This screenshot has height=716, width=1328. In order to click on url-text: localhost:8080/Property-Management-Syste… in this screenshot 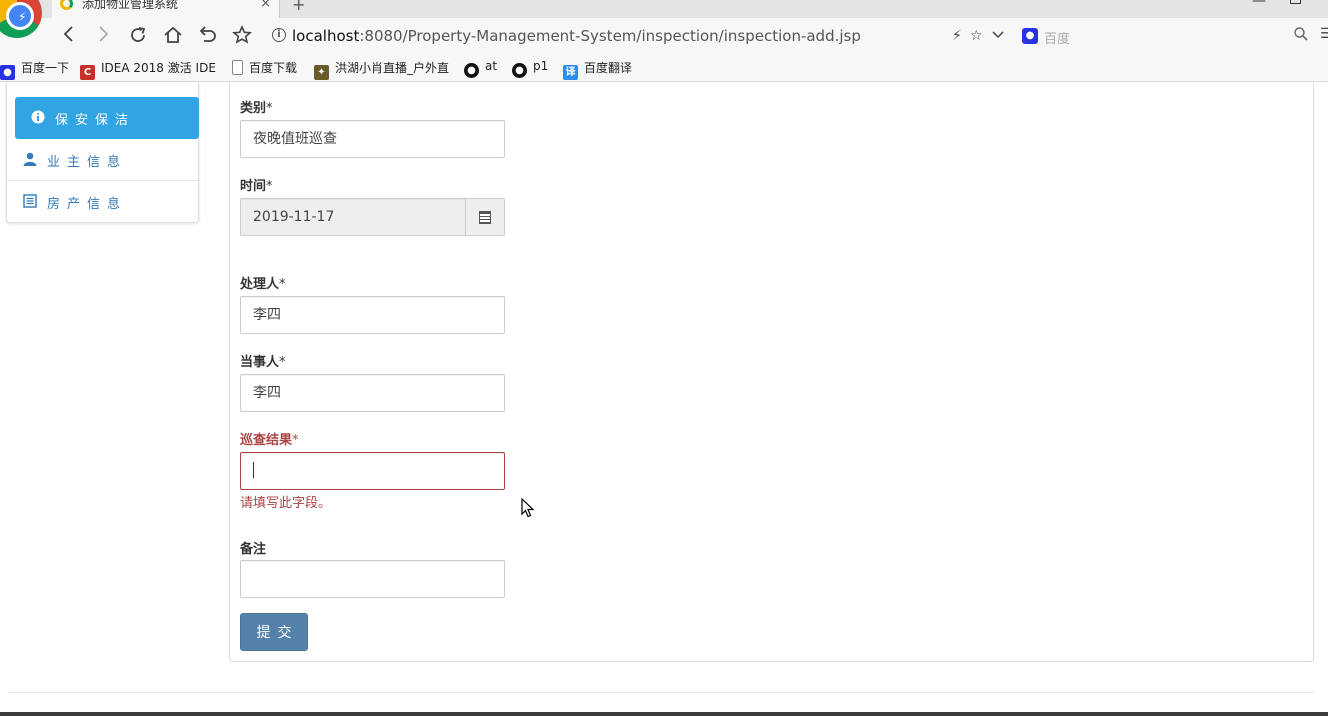, I will do `click(576, 36)`.